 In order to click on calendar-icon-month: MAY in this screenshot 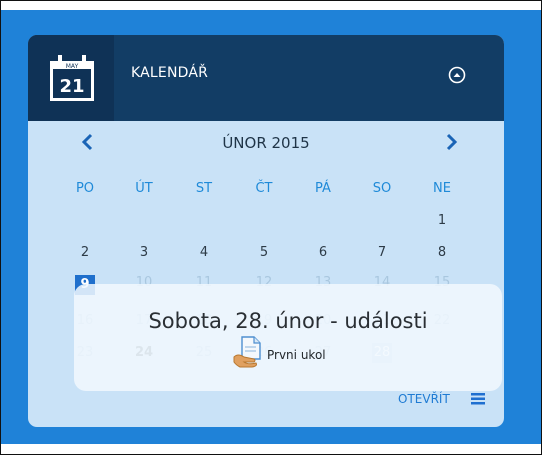, I will do `click(72, 66)`.